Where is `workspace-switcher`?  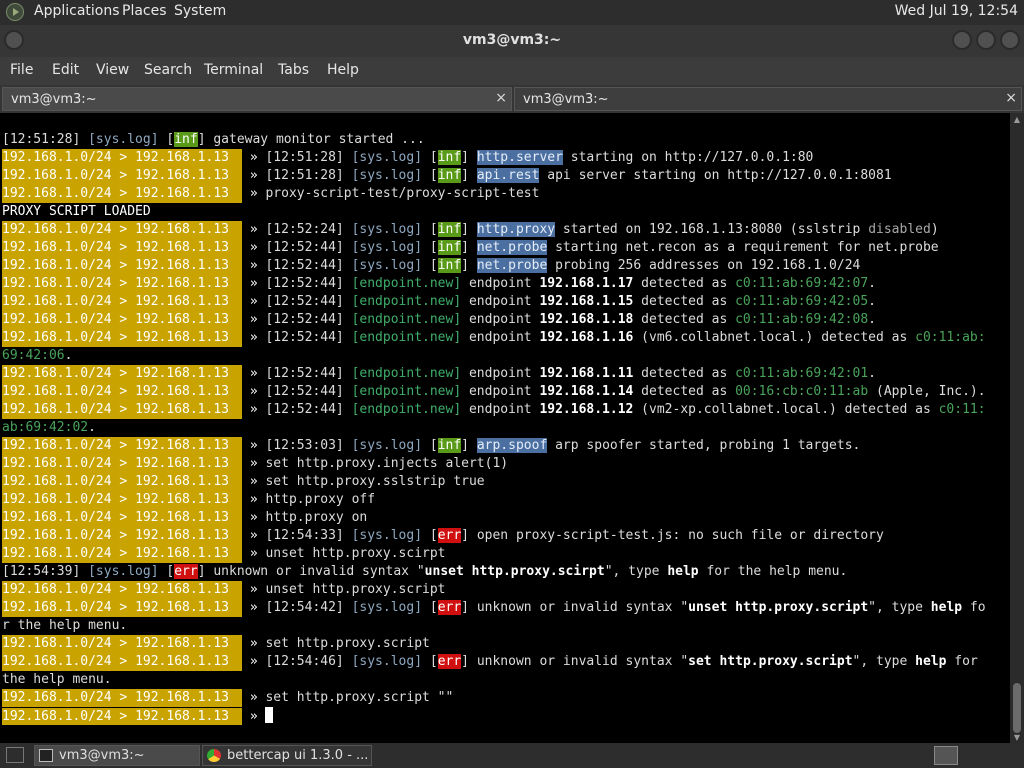 workspace-switcher is located at coordinates (946, 755).